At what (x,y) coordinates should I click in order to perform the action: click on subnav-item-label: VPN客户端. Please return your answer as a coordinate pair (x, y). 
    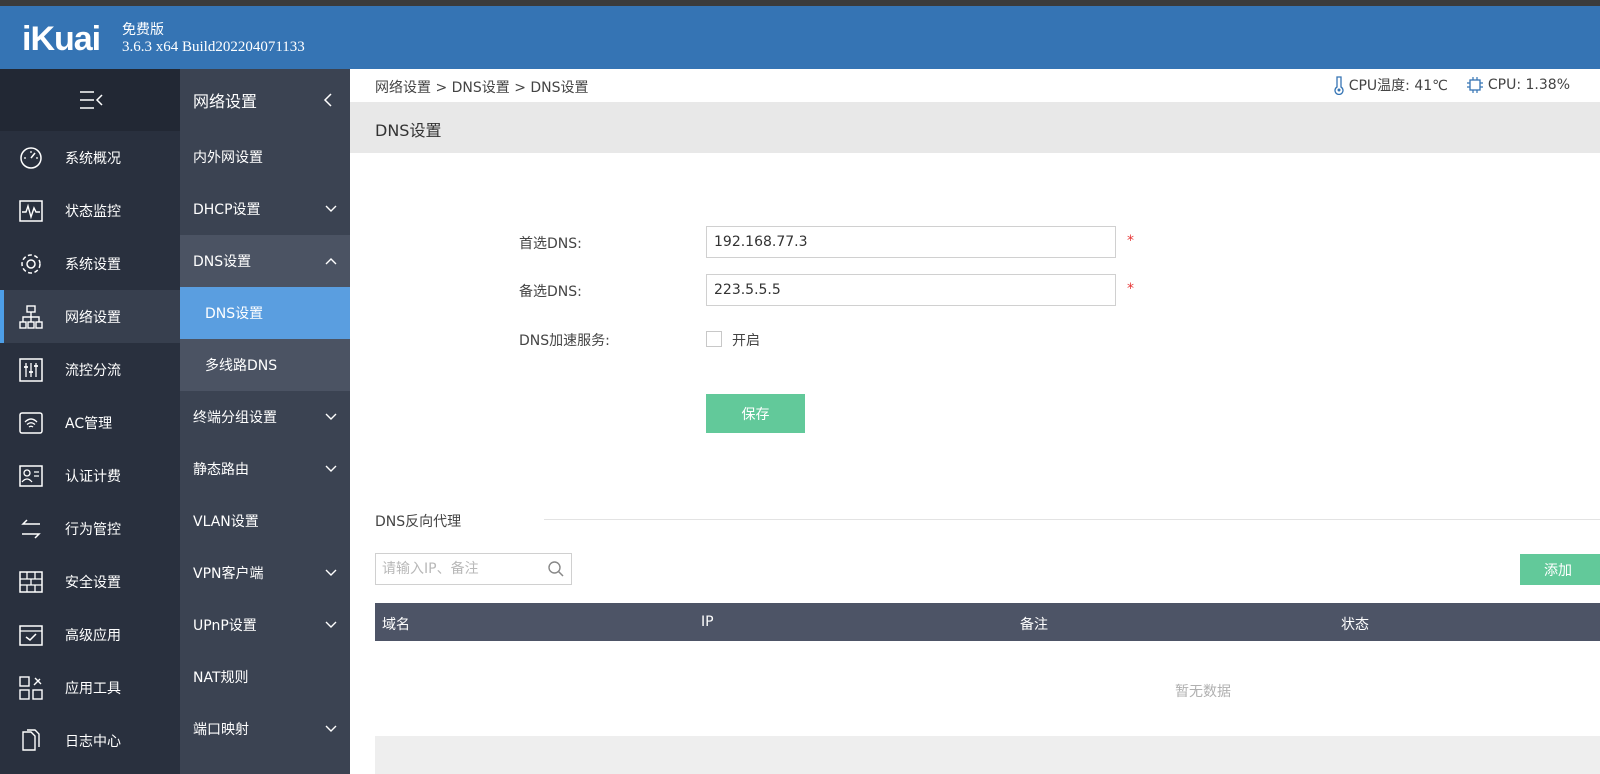
    Looking at the image, I should click on (228, 574).